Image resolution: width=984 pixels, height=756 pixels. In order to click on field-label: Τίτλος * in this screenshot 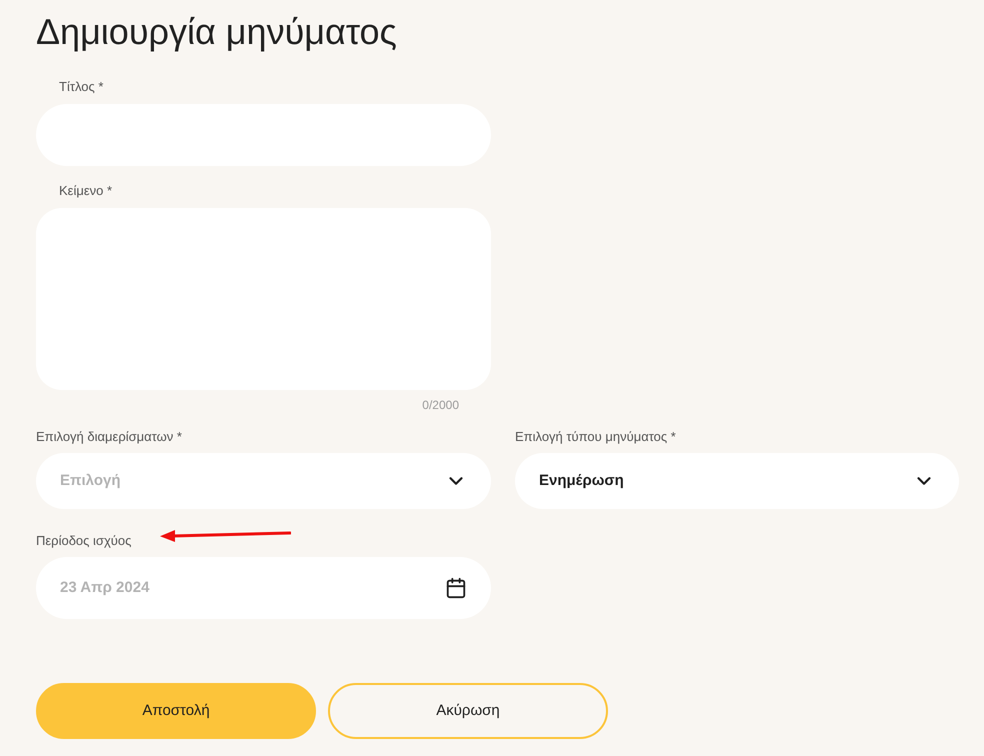, I will do `click(81, 87)`.